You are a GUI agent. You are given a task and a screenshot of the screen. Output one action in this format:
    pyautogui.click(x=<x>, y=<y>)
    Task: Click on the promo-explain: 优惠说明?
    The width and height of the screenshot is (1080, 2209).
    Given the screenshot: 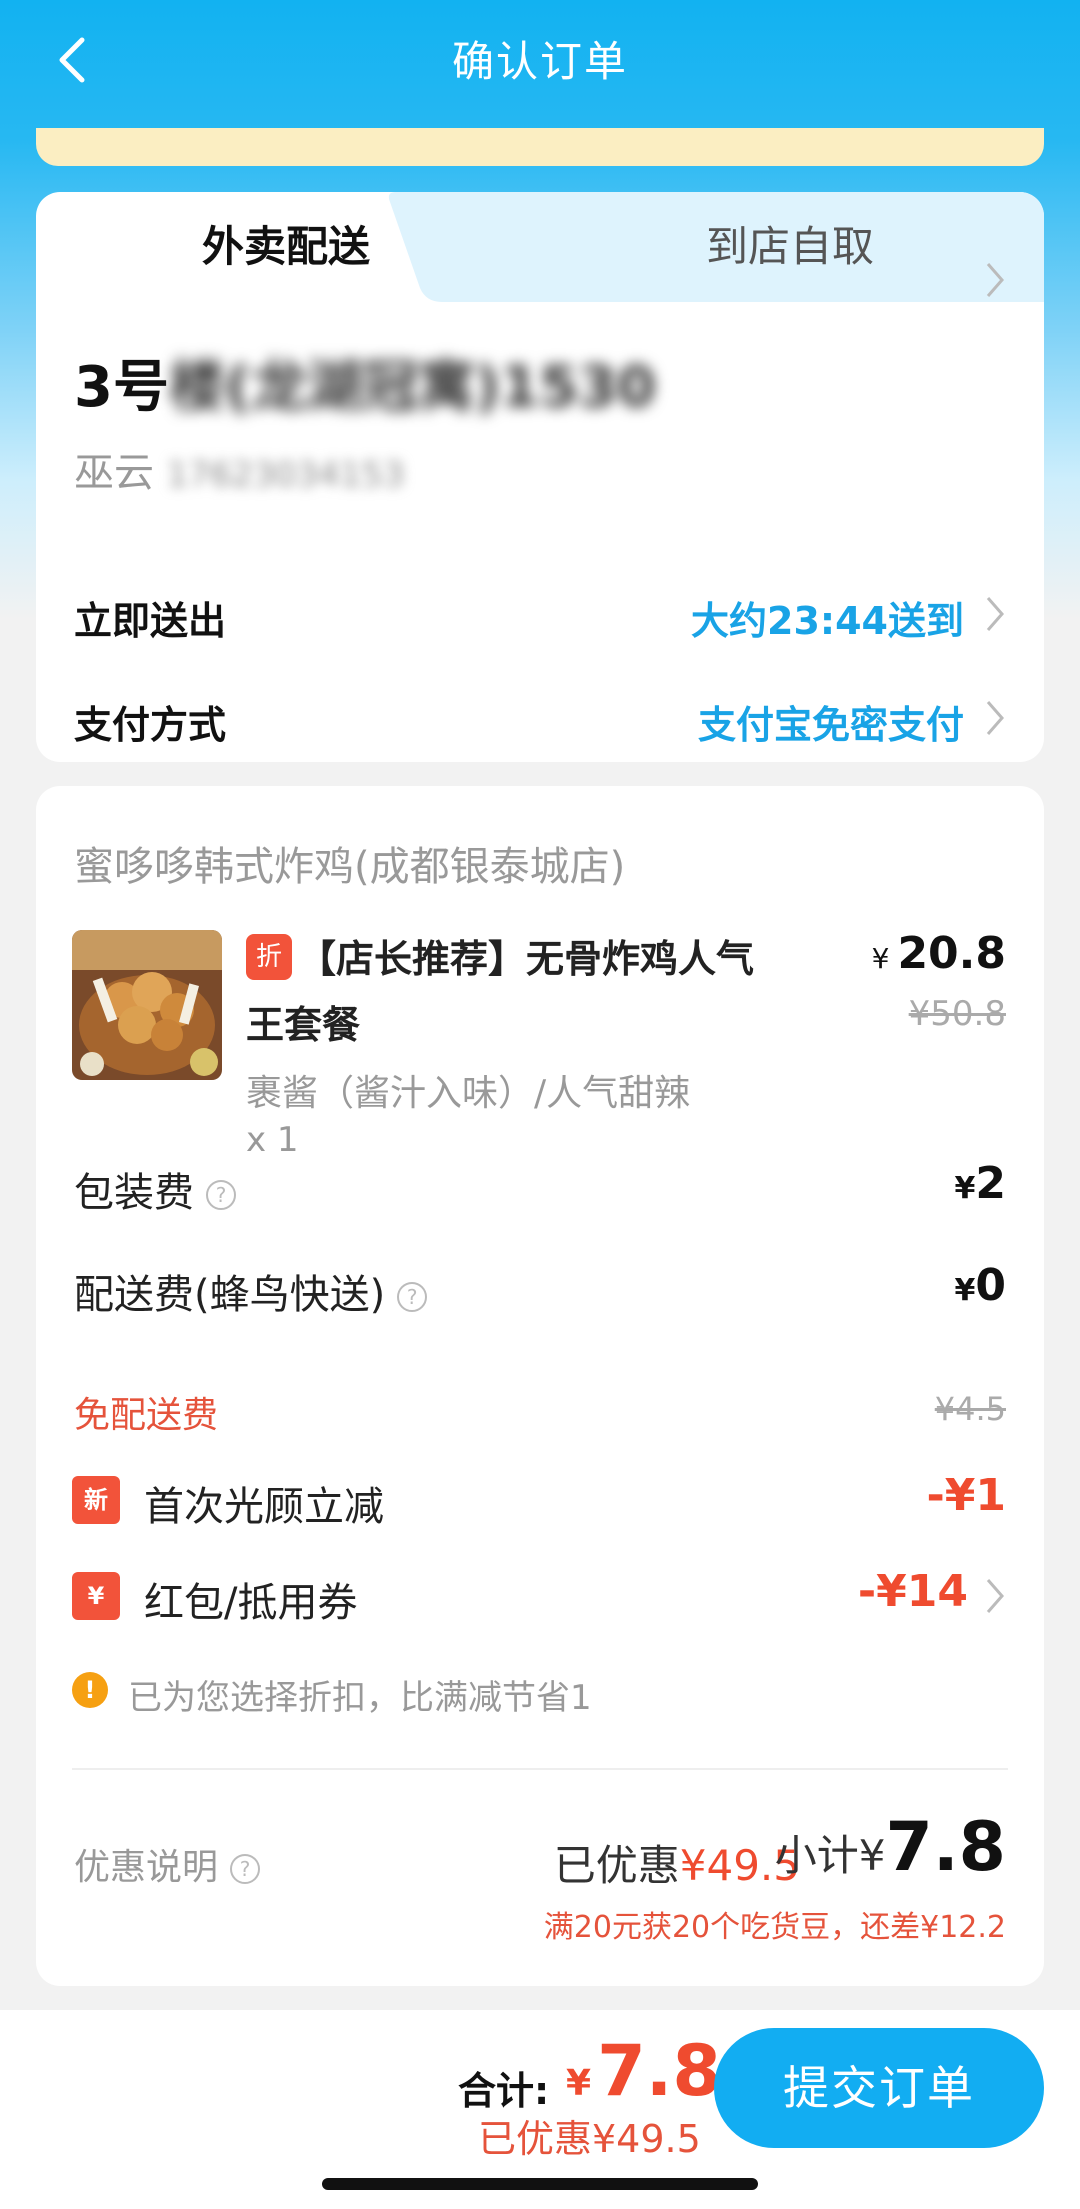 What is the action you would take?
    pyautogui.click(x=167, y=1864)
    